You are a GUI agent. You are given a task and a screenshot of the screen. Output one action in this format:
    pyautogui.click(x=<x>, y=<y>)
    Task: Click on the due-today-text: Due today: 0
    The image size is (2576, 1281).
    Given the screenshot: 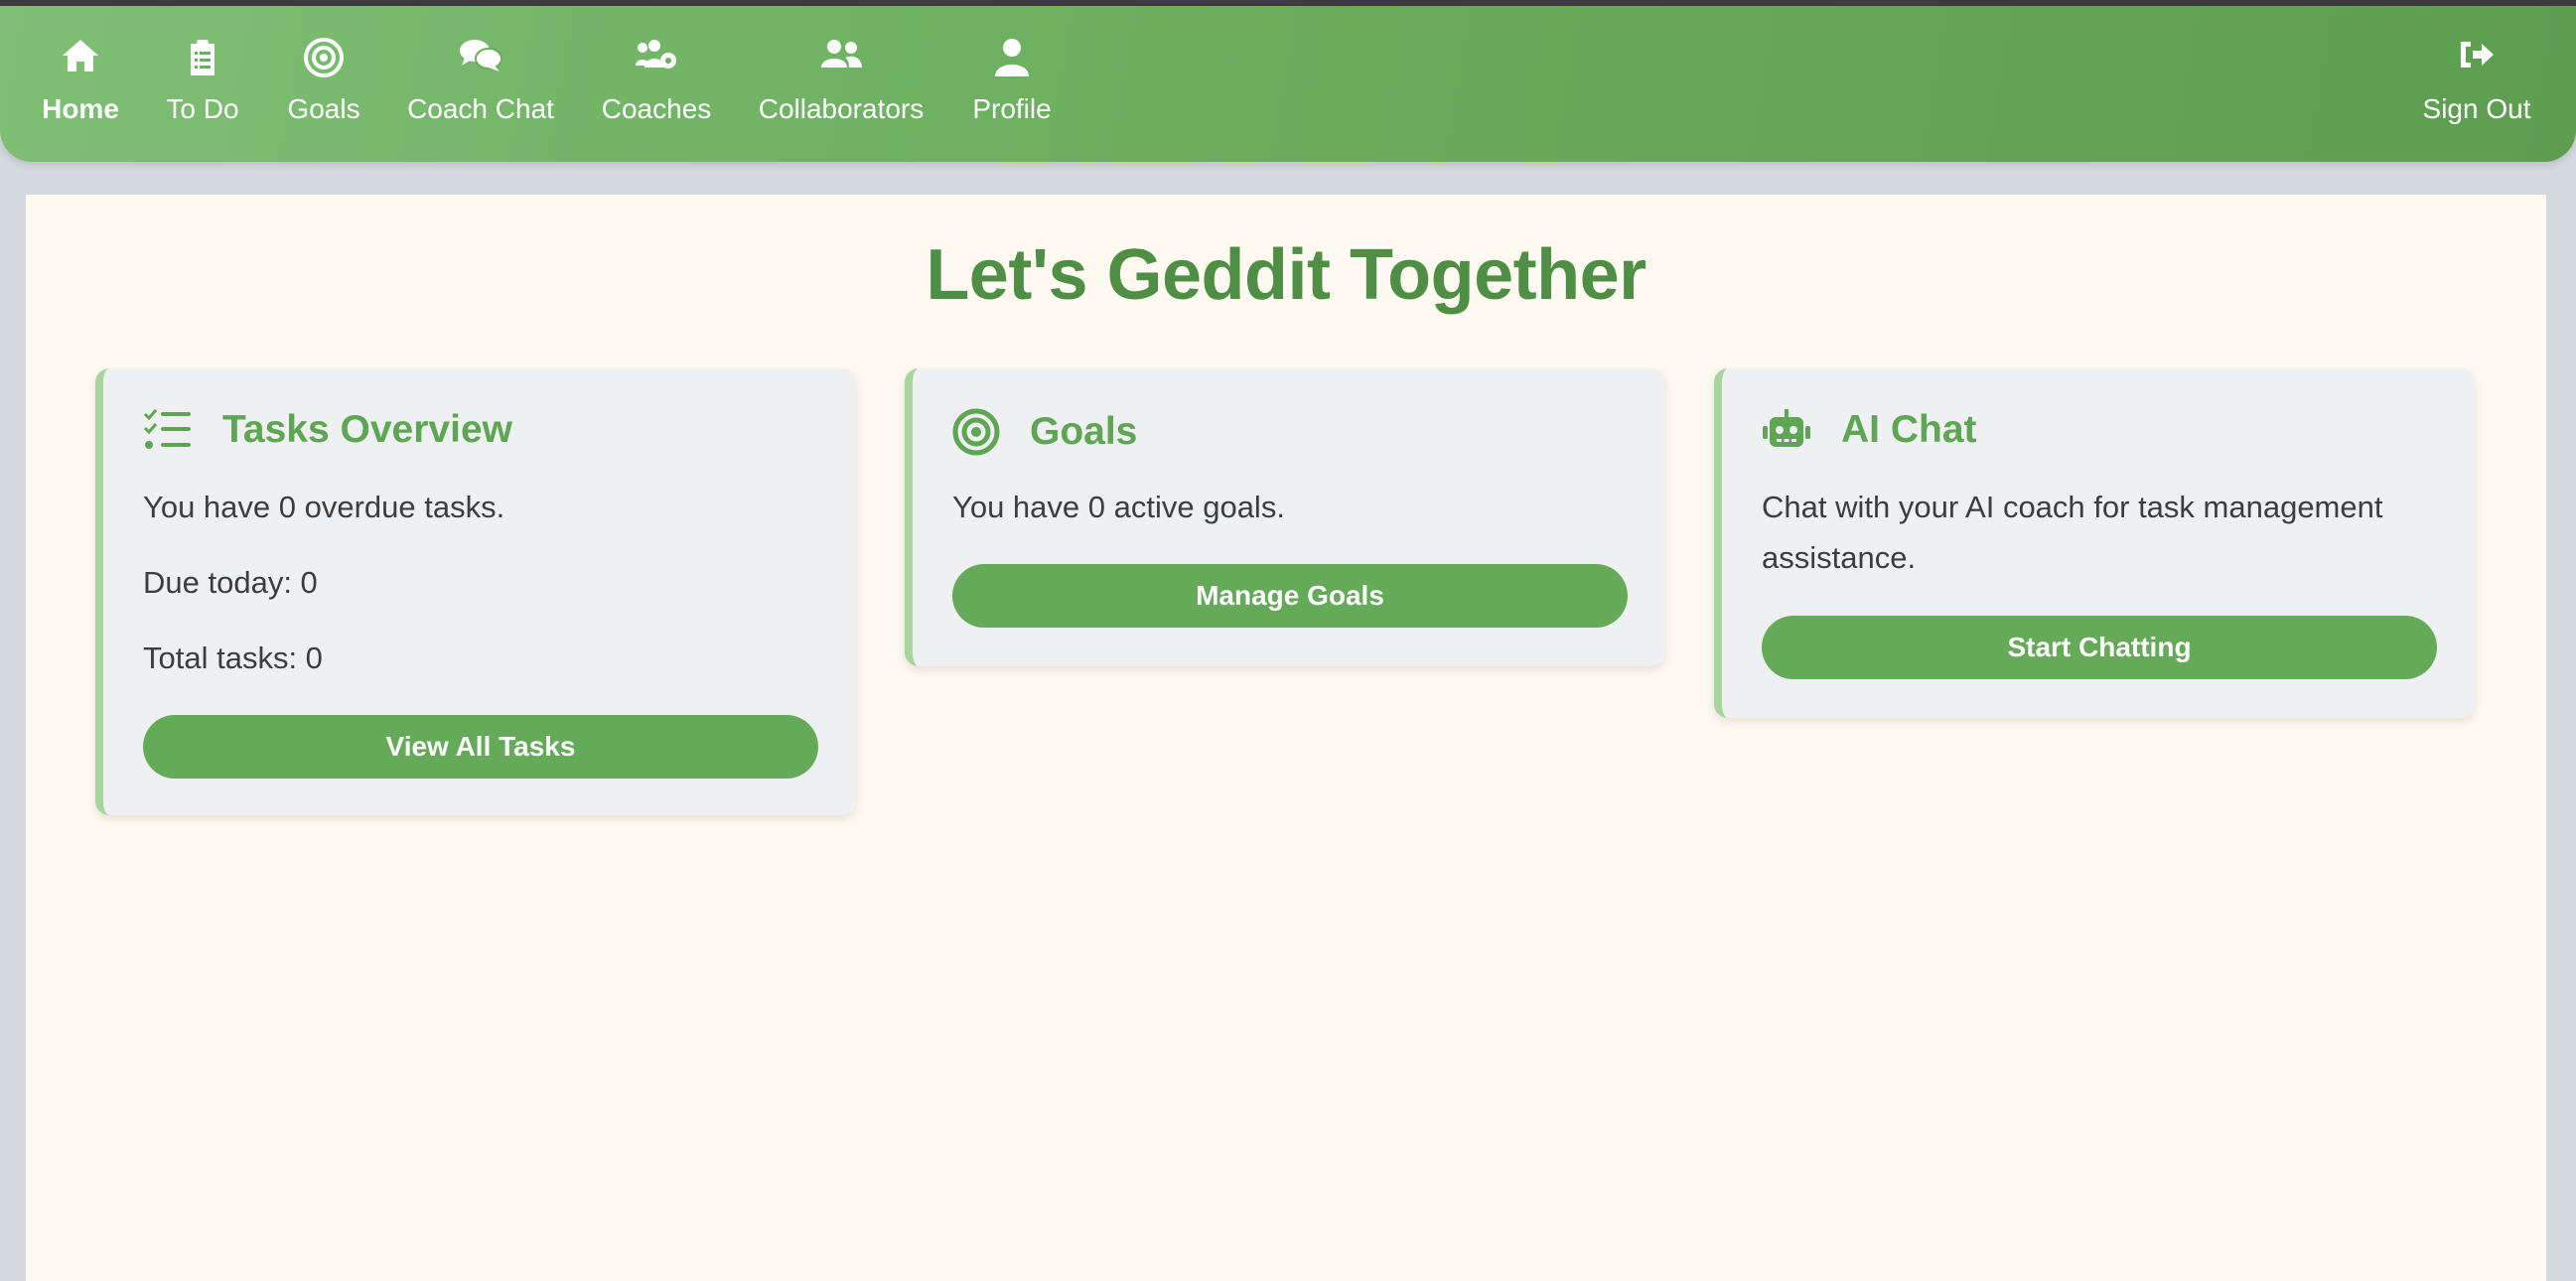 What is the action you would take?
    pyautogui.click(x=231, y=582)
    